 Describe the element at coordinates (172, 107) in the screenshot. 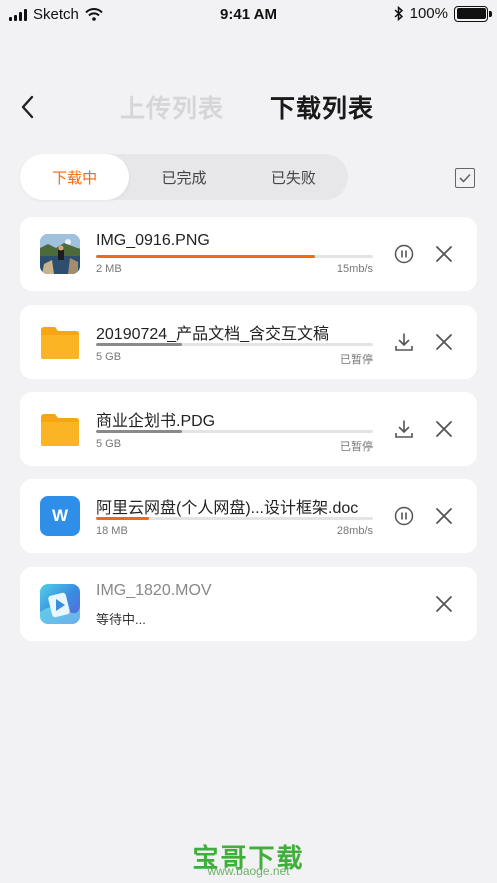

I see `tab-upload-list: 上传列表` at that location.